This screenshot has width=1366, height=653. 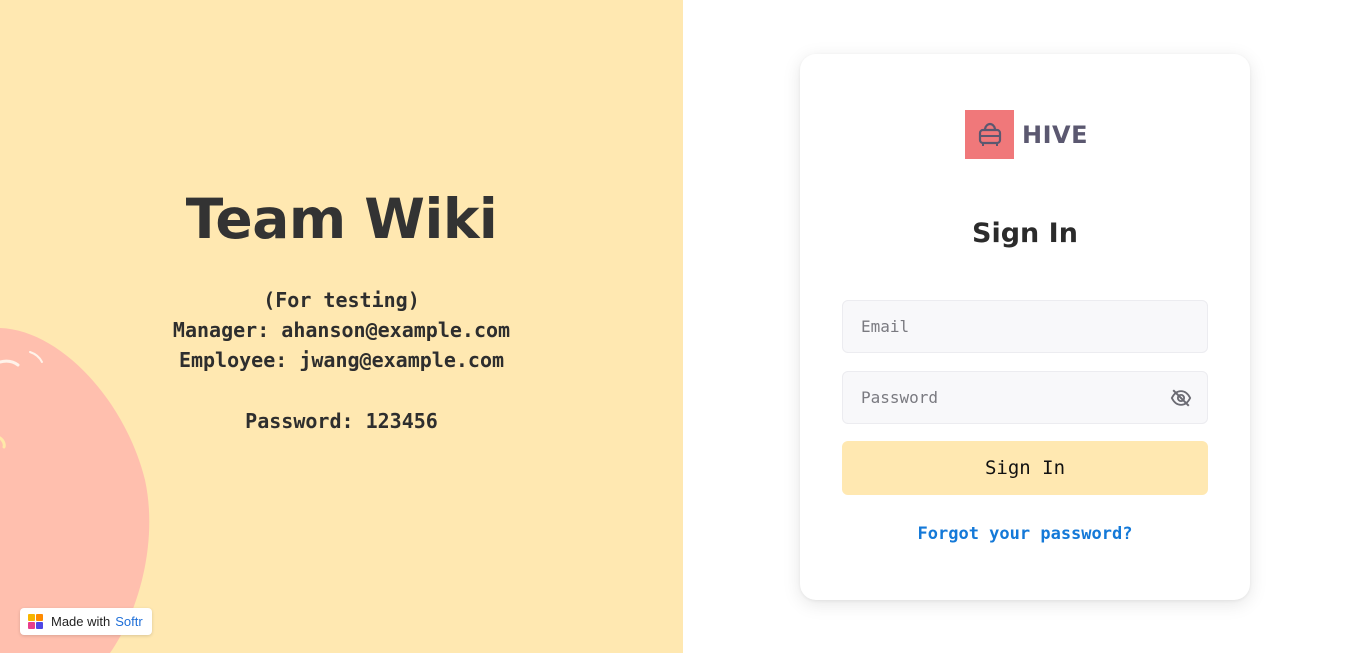 What do you see at coordinates (129, 621) in the screenshot?
I see `badge-brand: Softr` at bounding box center [129, 621].